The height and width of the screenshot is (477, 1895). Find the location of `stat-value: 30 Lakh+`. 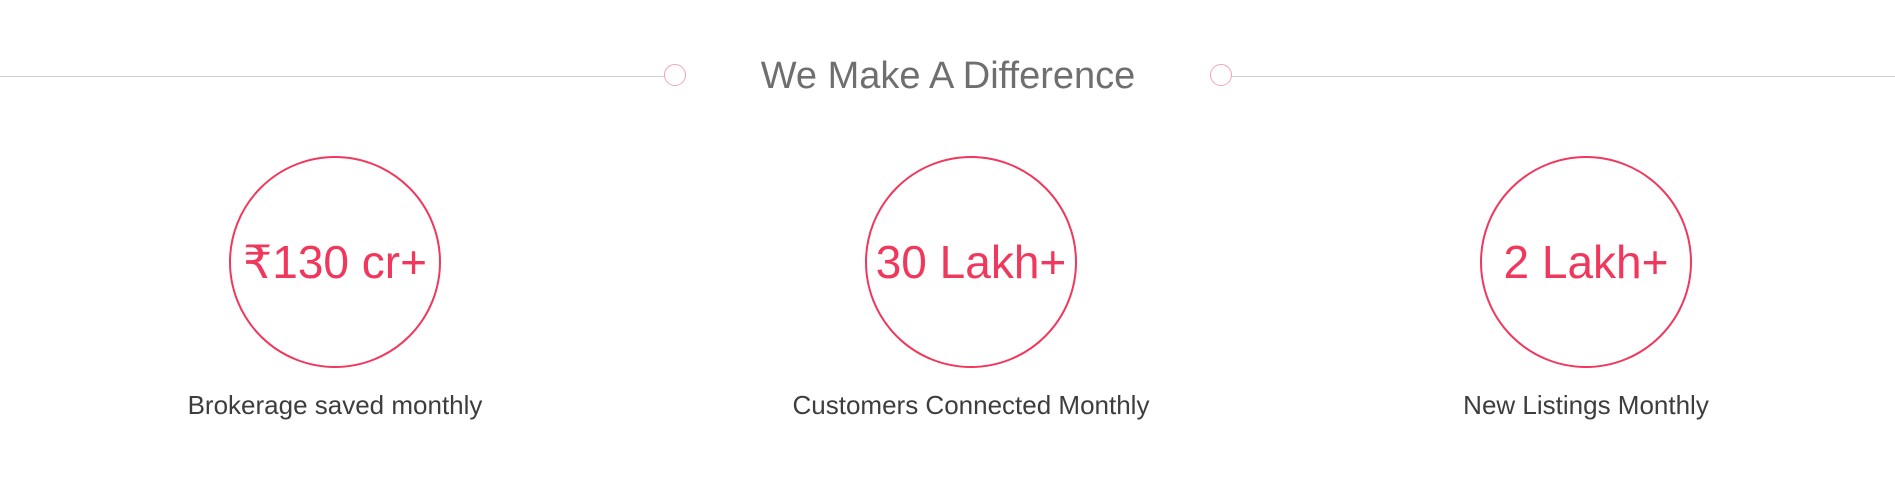

stat-value: 30 Lakh+ is located at coordinates (971, 262).